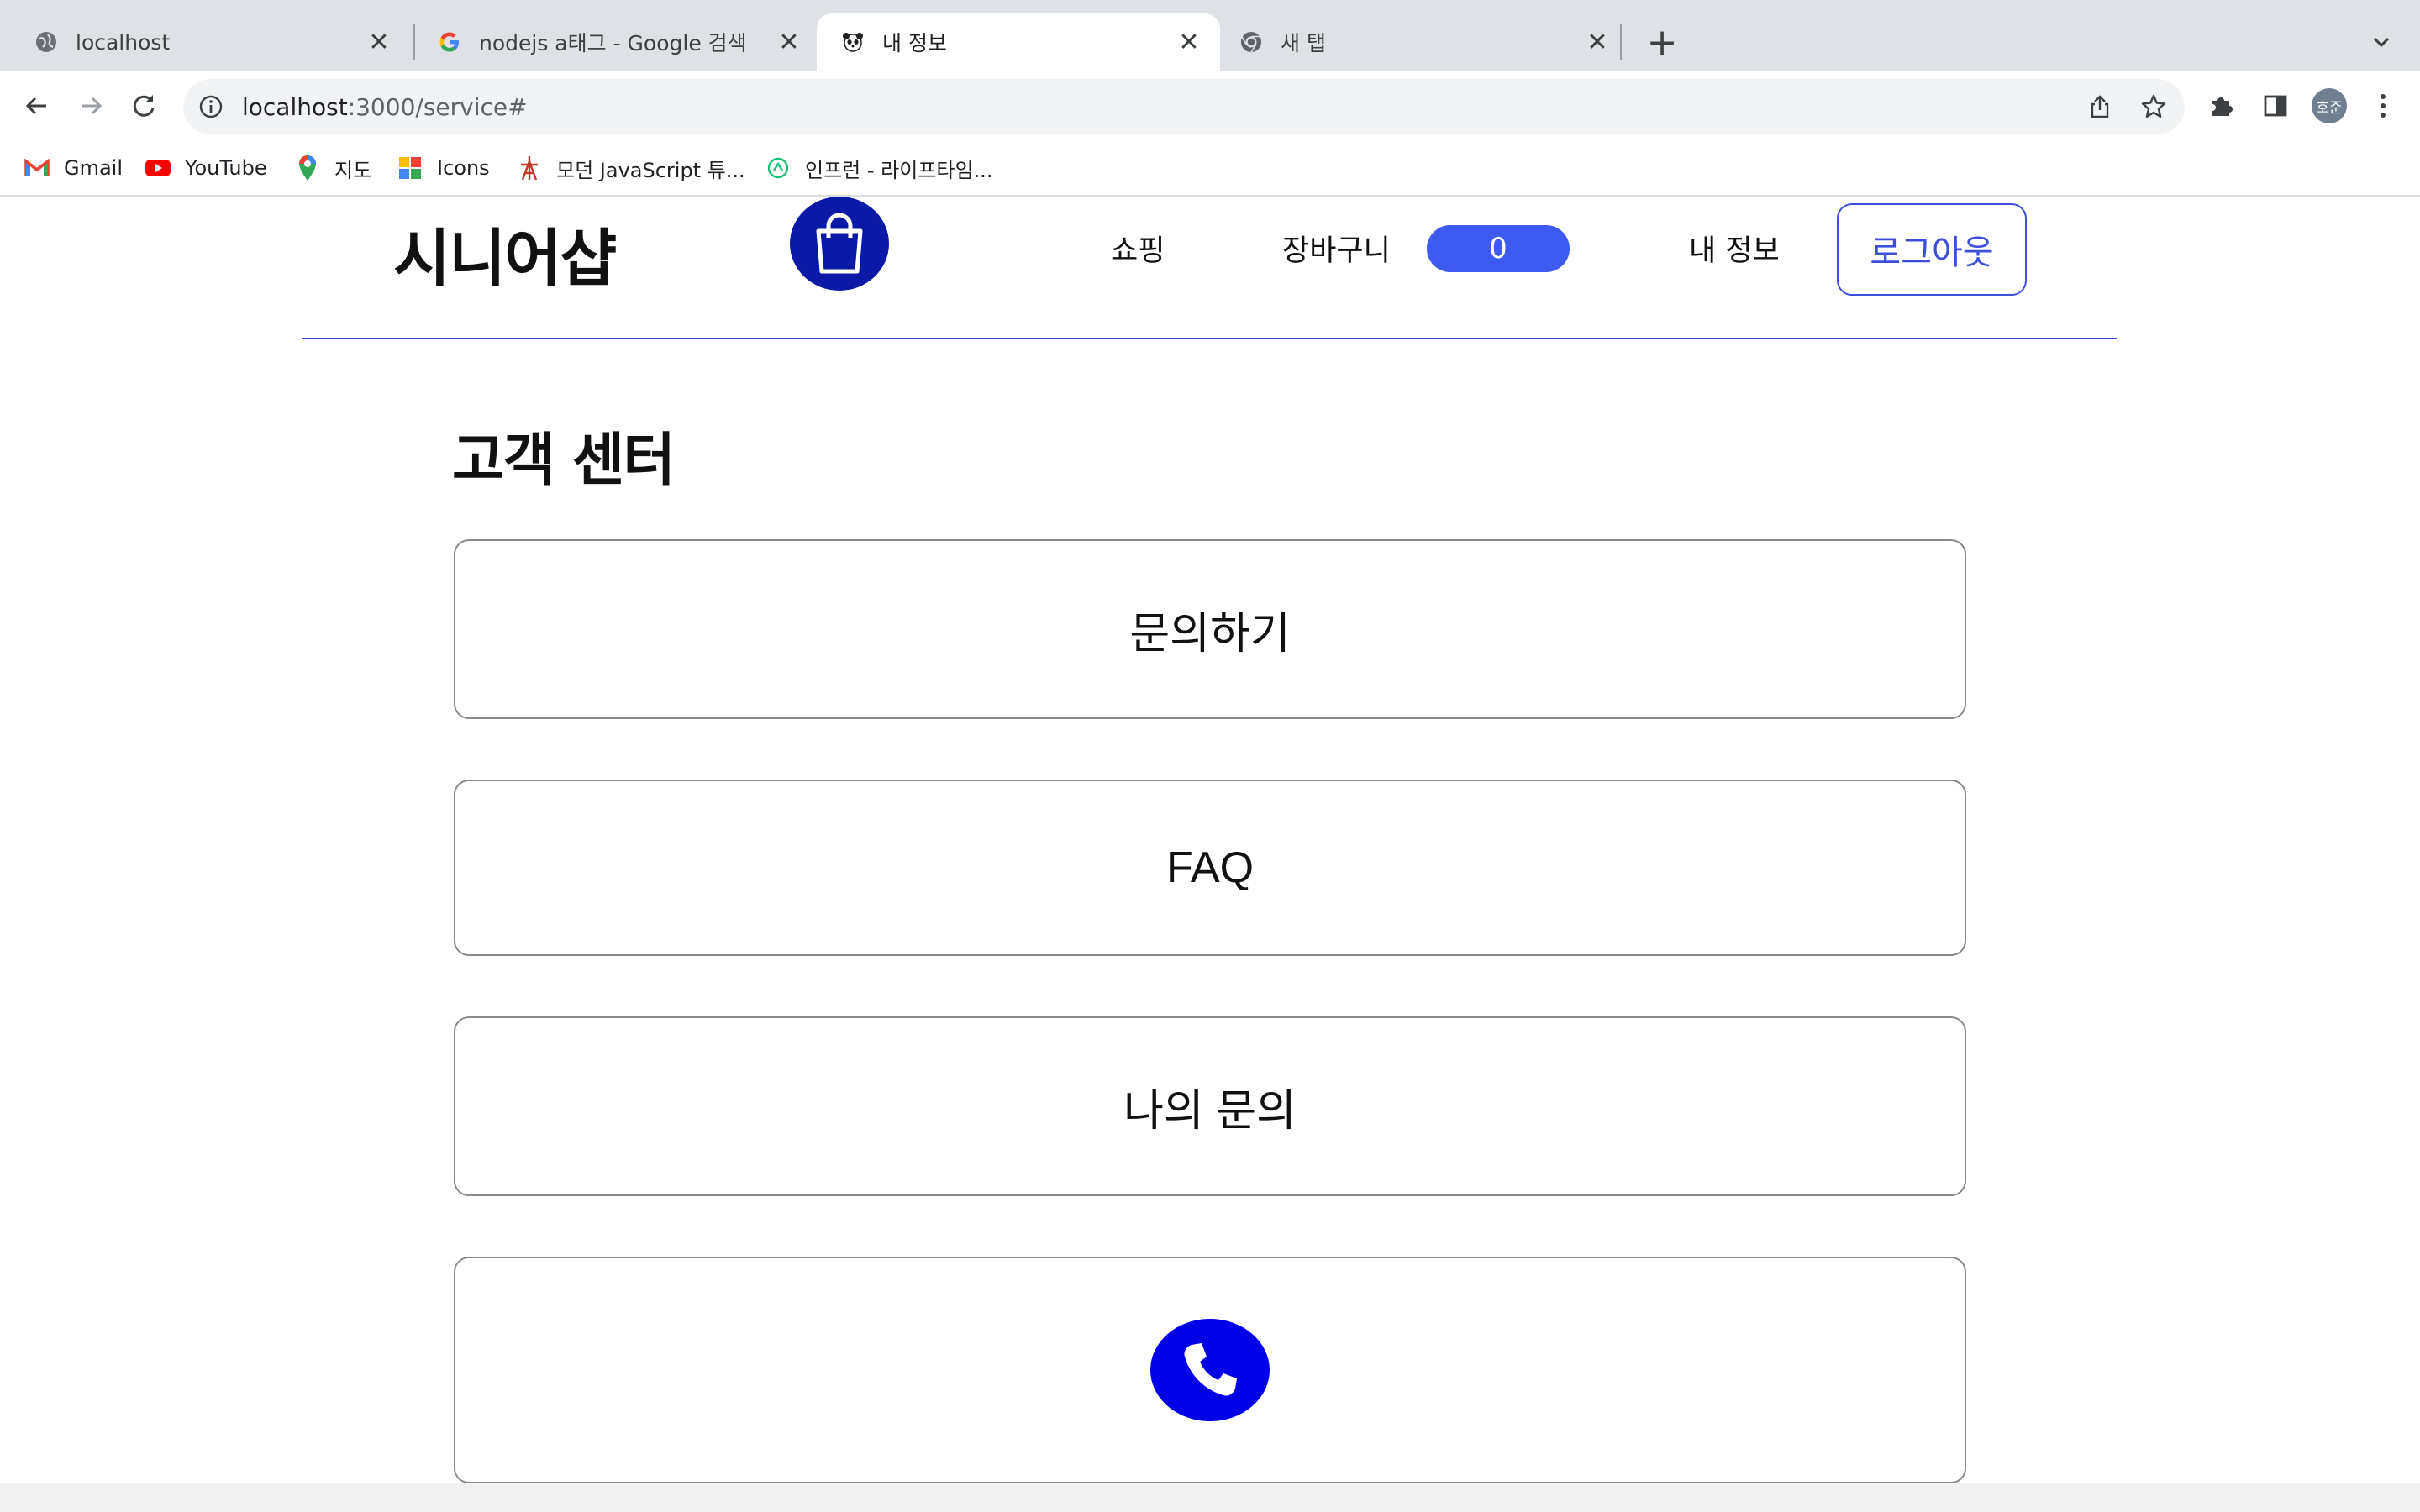 This screenshot has width=2420, height=1512. Describe the element at coordinates (464, 168) in the screenshot. I see `bookmark-label: Icons` at that location.